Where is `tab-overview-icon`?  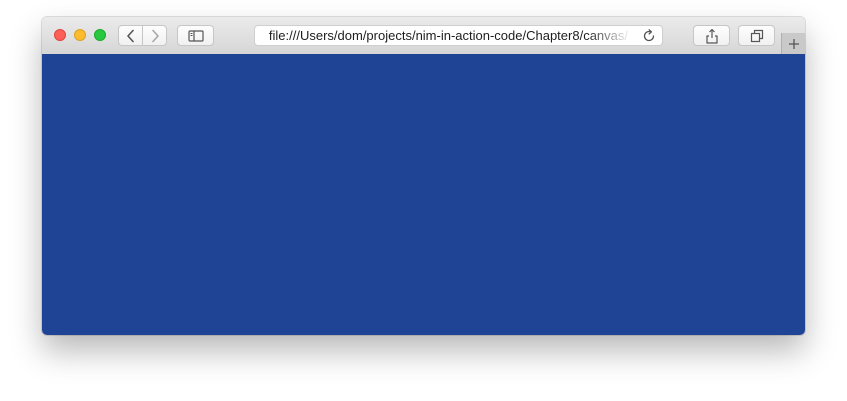 tab-overview-icon is located at coordinates (756, 35).